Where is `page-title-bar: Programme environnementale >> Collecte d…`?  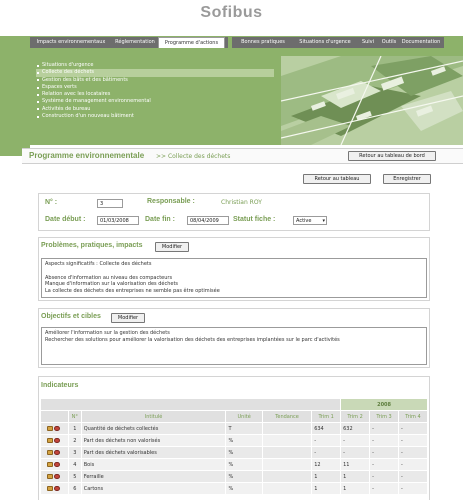
page-title-bar: Programme environnementale >> Collecte d… is located at coordinates (242, 156).